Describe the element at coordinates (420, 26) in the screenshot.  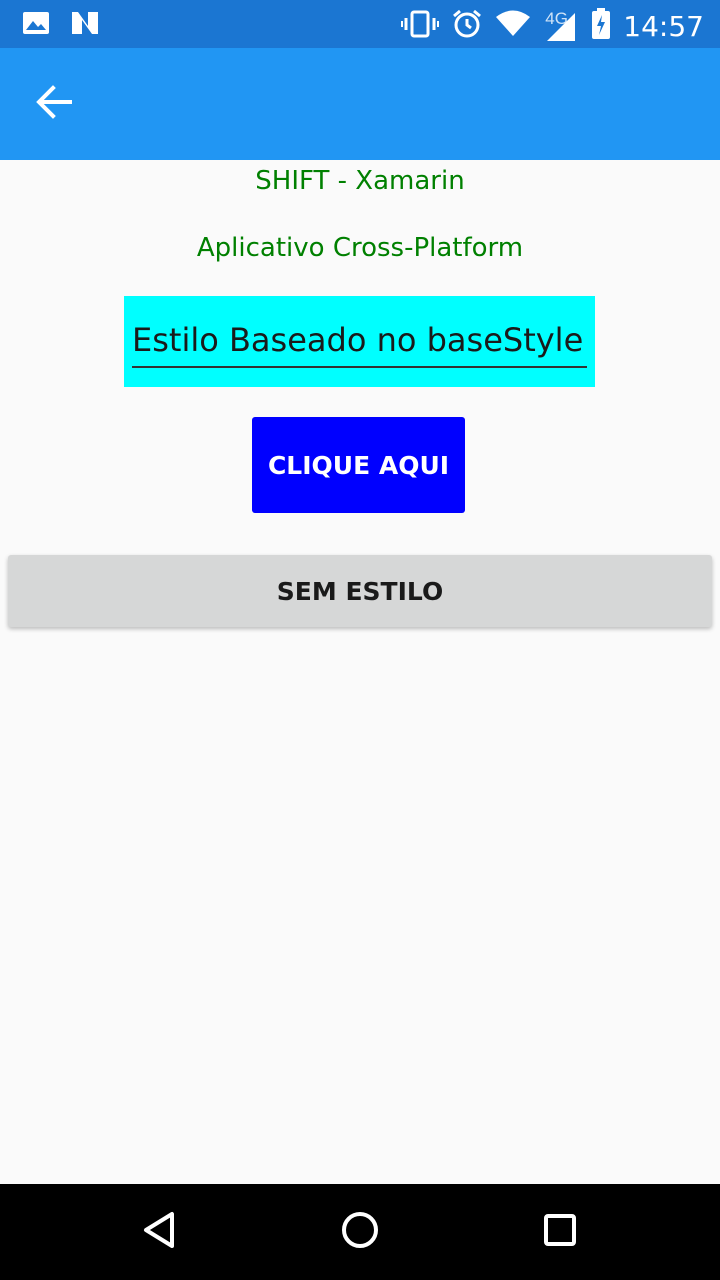
I see `vibrate-icon` at that location.